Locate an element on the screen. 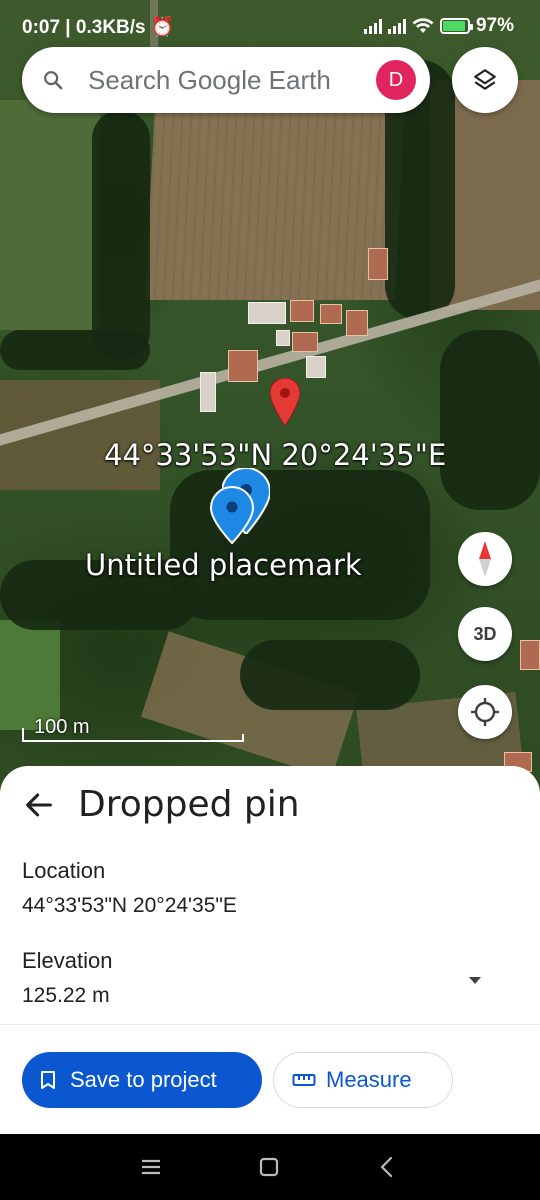 The image size is (540, 1200). divider is located at coordinates (270, 1024).